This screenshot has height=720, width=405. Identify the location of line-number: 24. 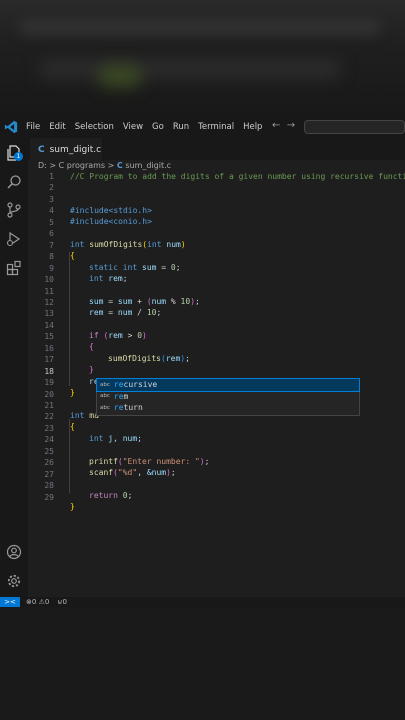
(49, 440).